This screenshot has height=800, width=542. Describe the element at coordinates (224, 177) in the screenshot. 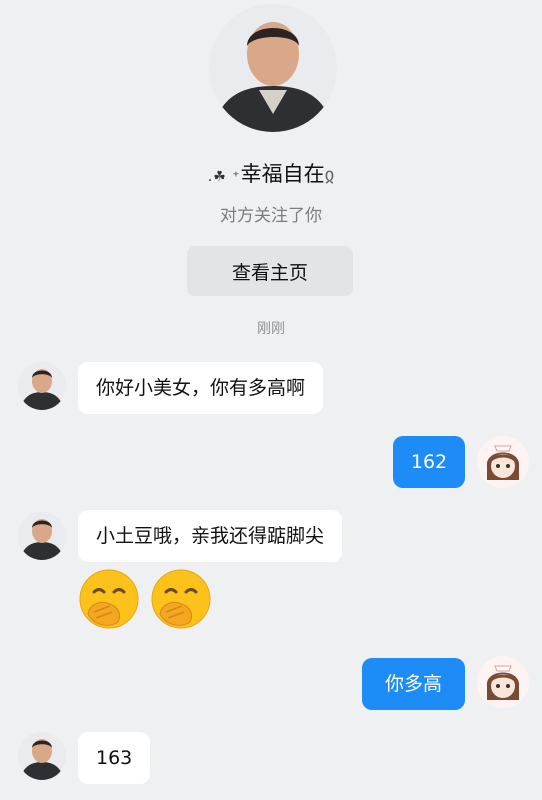

I see `name-decoration-prefix: .☘ ⁺` at that location.